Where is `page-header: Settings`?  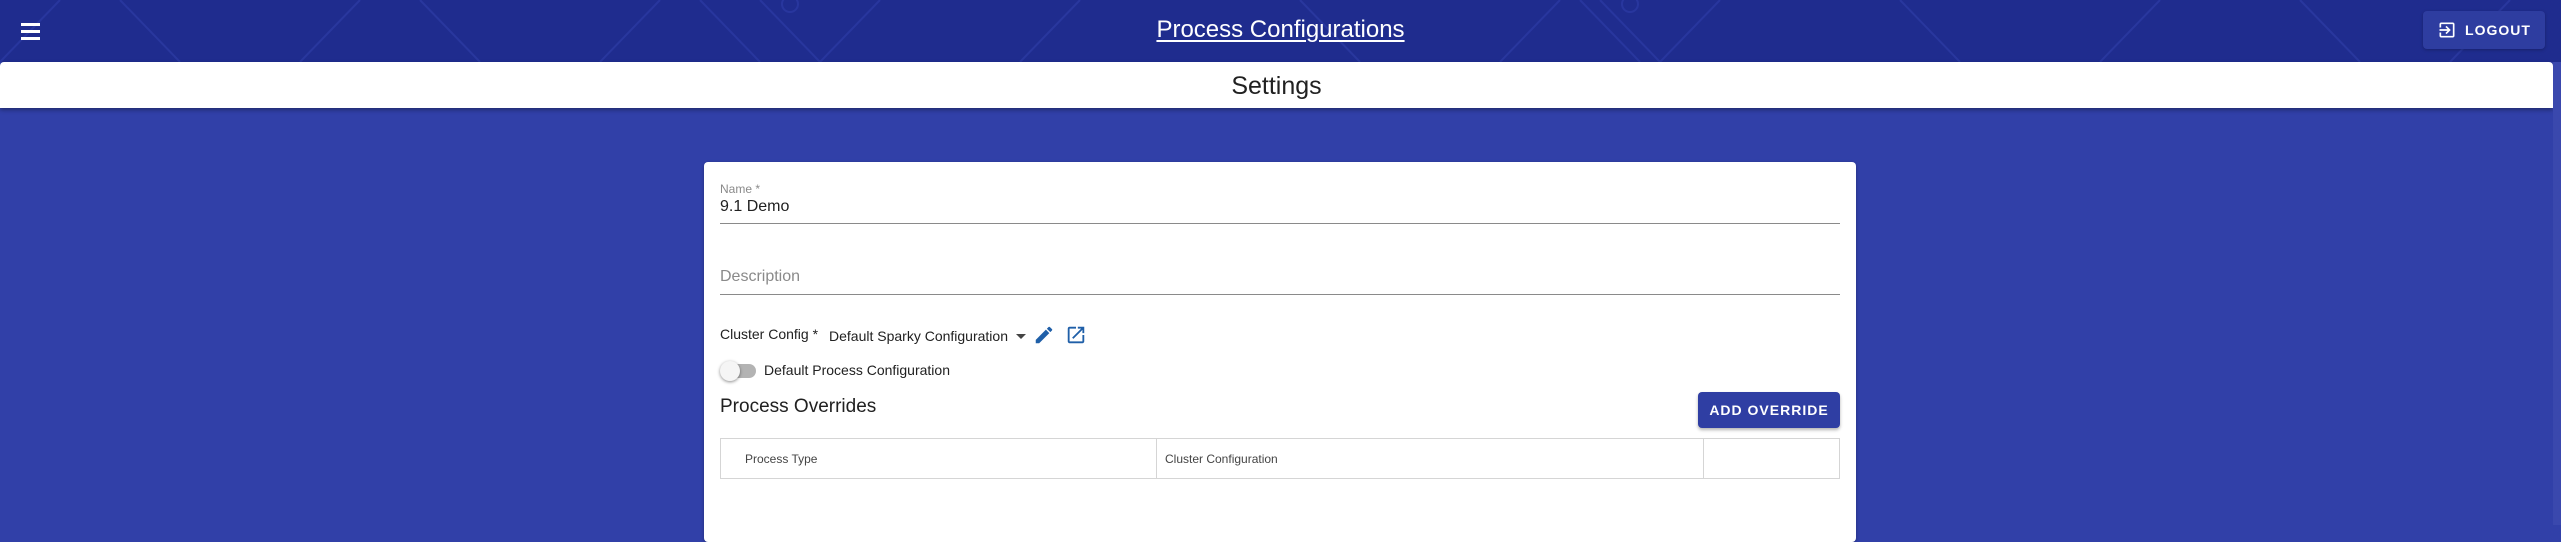
page-header: Settings is located at coordinates (1276, 85).